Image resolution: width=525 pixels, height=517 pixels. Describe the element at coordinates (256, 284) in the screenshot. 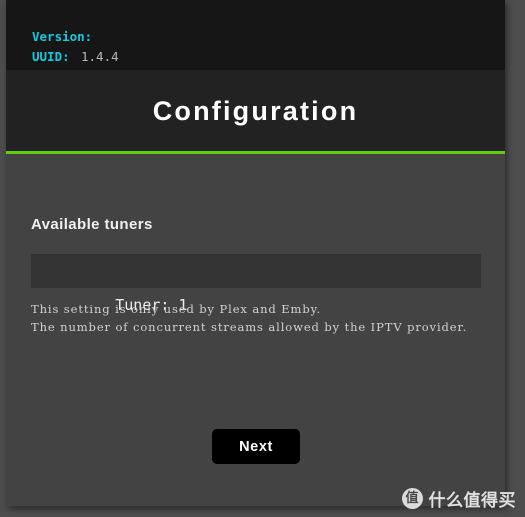

I see `tuner-selector-row: Tuner: 1` at that location.